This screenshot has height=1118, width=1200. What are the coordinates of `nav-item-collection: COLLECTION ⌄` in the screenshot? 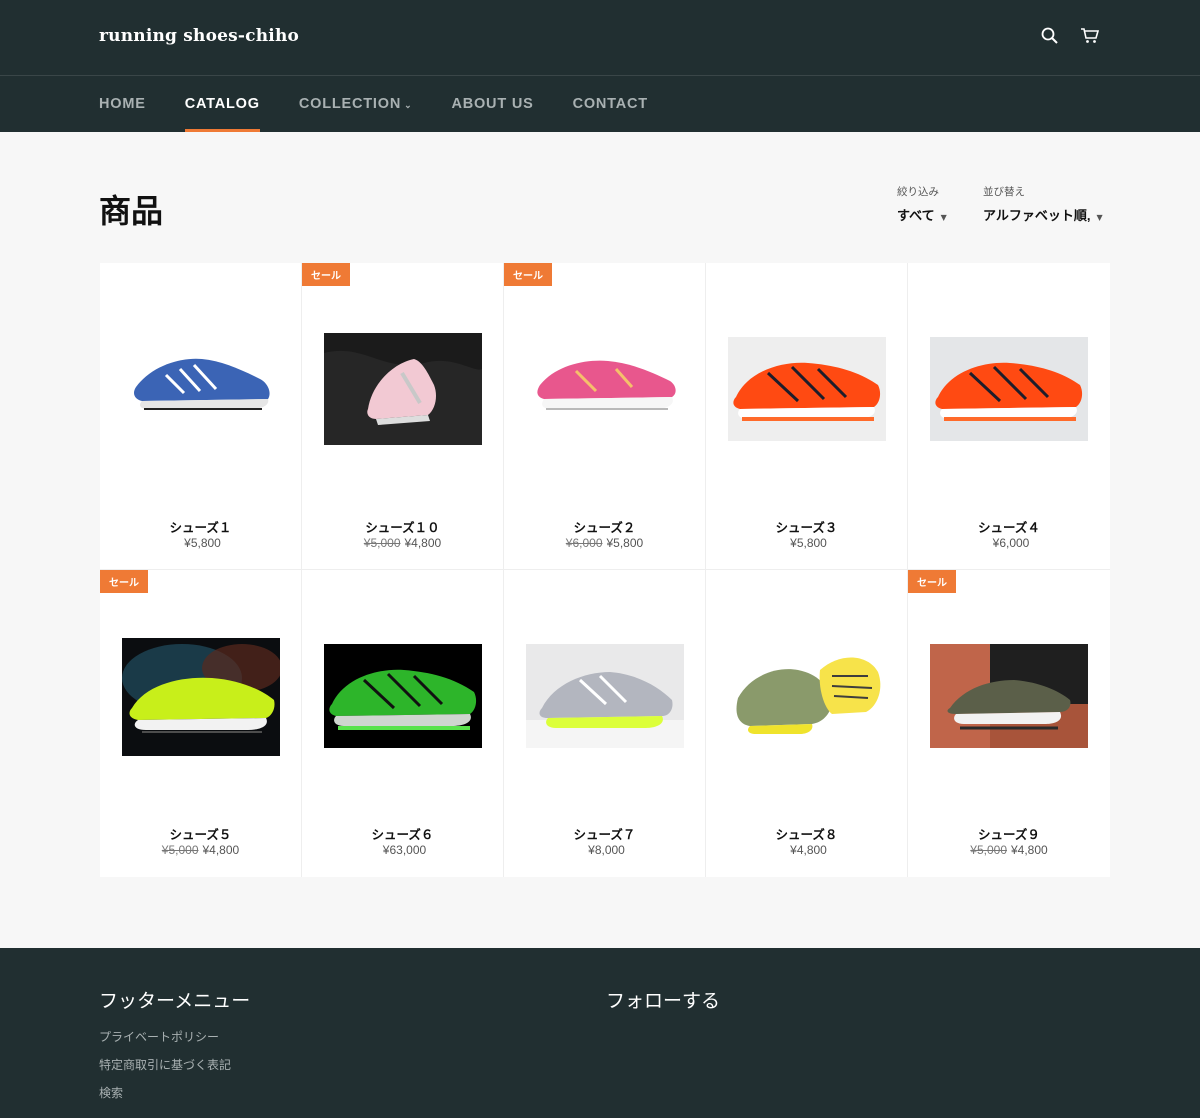 It's located at (356, 104).